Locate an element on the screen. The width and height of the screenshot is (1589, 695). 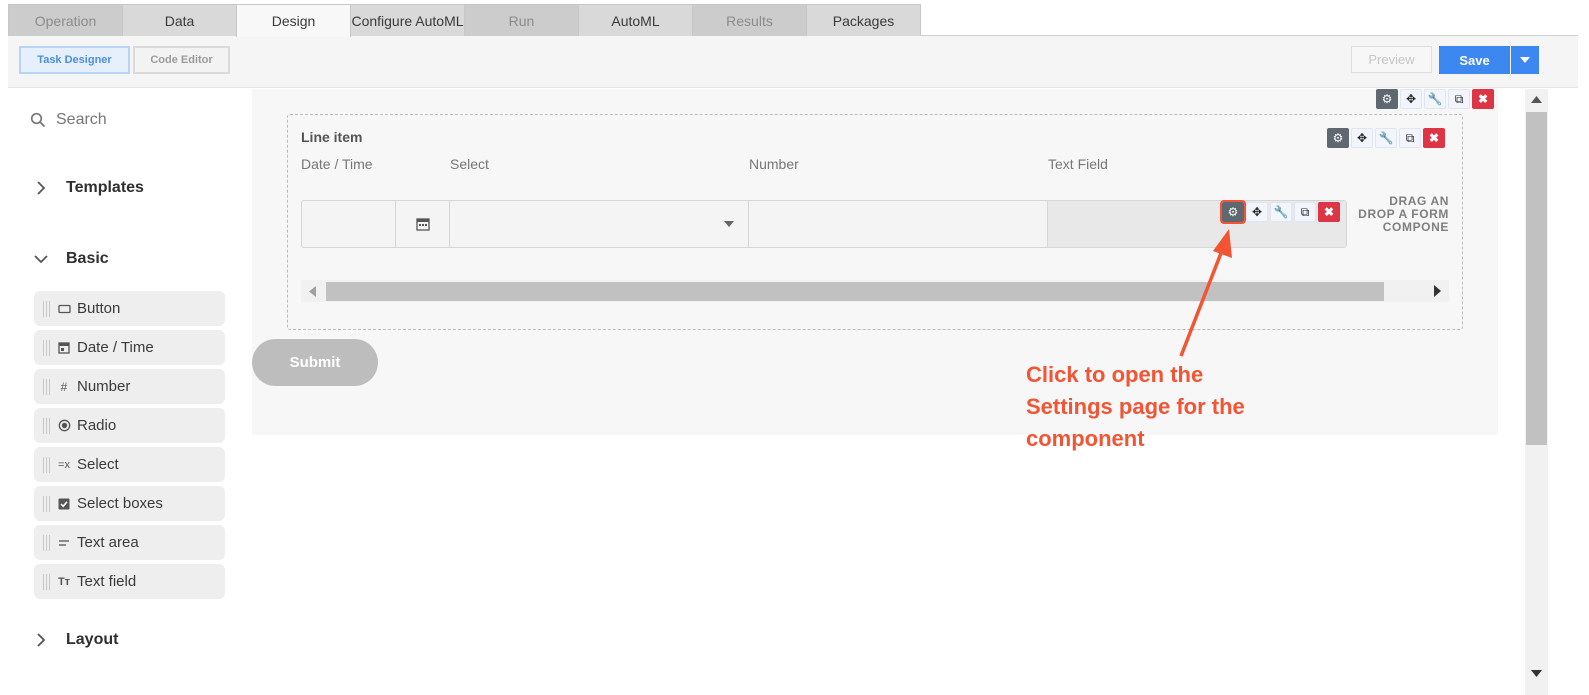
section-basic-label: Basic is located at coordinates (87, 258).